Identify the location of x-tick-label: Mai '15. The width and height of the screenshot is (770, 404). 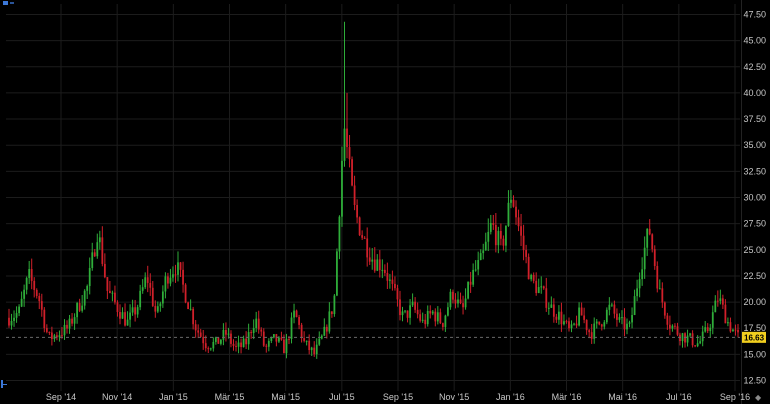
(285, 397).